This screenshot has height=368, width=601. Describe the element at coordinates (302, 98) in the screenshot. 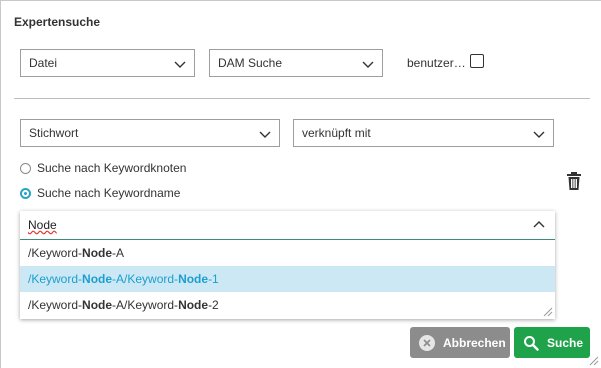

I see `section-divider` at that location.